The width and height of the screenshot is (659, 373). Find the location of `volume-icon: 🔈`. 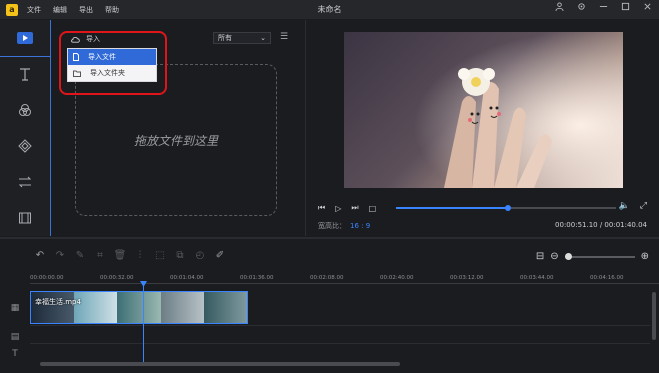

volume-icon: 🔈 is located at coordinates (624, 206).